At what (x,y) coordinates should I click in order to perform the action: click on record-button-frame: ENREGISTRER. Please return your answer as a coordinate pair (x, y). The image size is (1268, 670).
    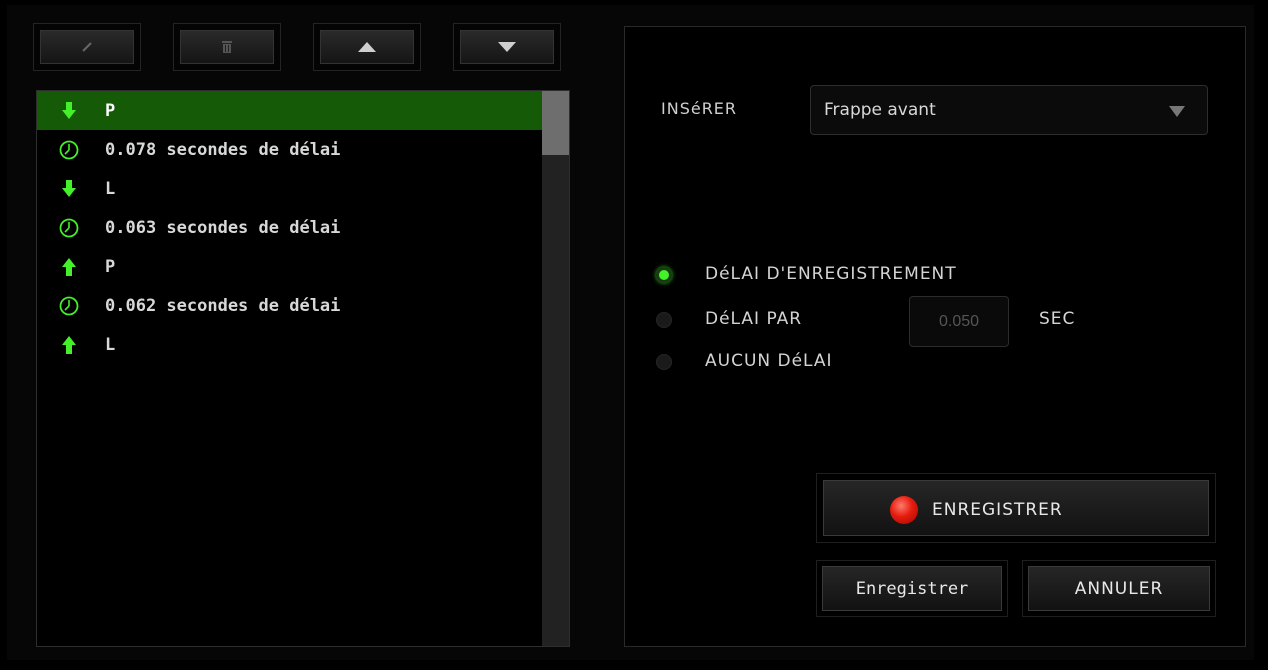
    Looking at the image, I should click on (1016, 508).